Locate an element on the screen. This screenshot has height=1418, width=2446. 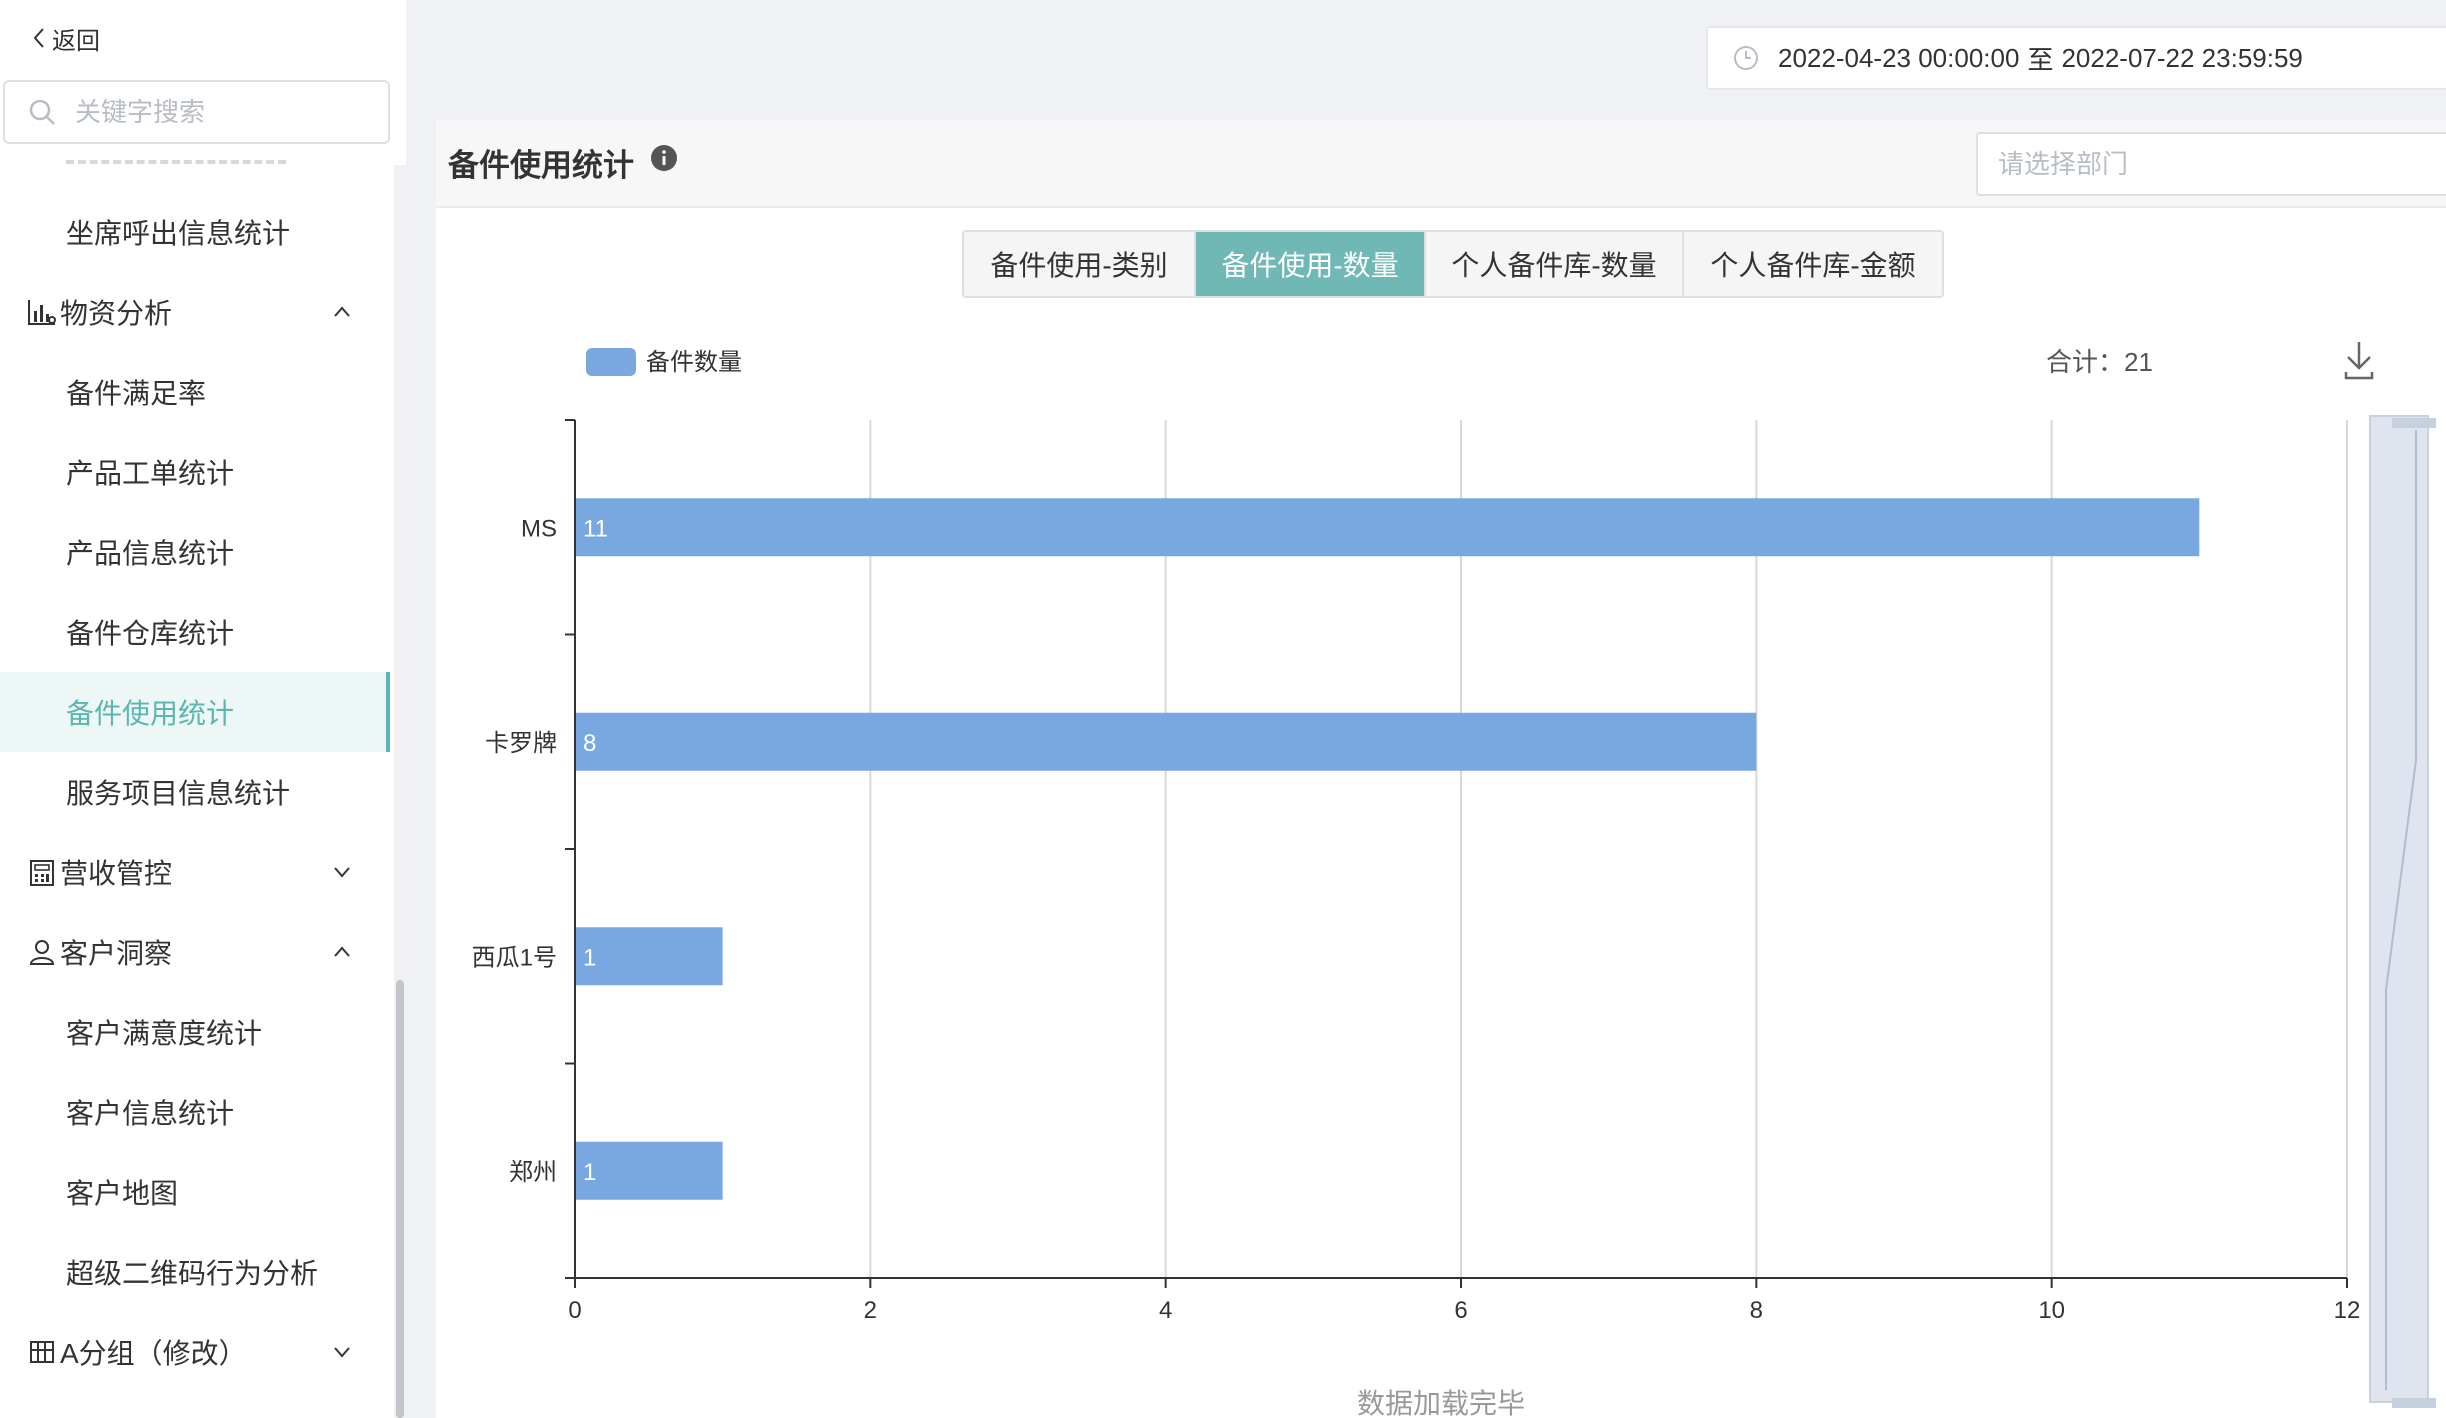
menu-item-agent-outbound: 坐席呼出信息统计 is located at coordinates (195, 232).